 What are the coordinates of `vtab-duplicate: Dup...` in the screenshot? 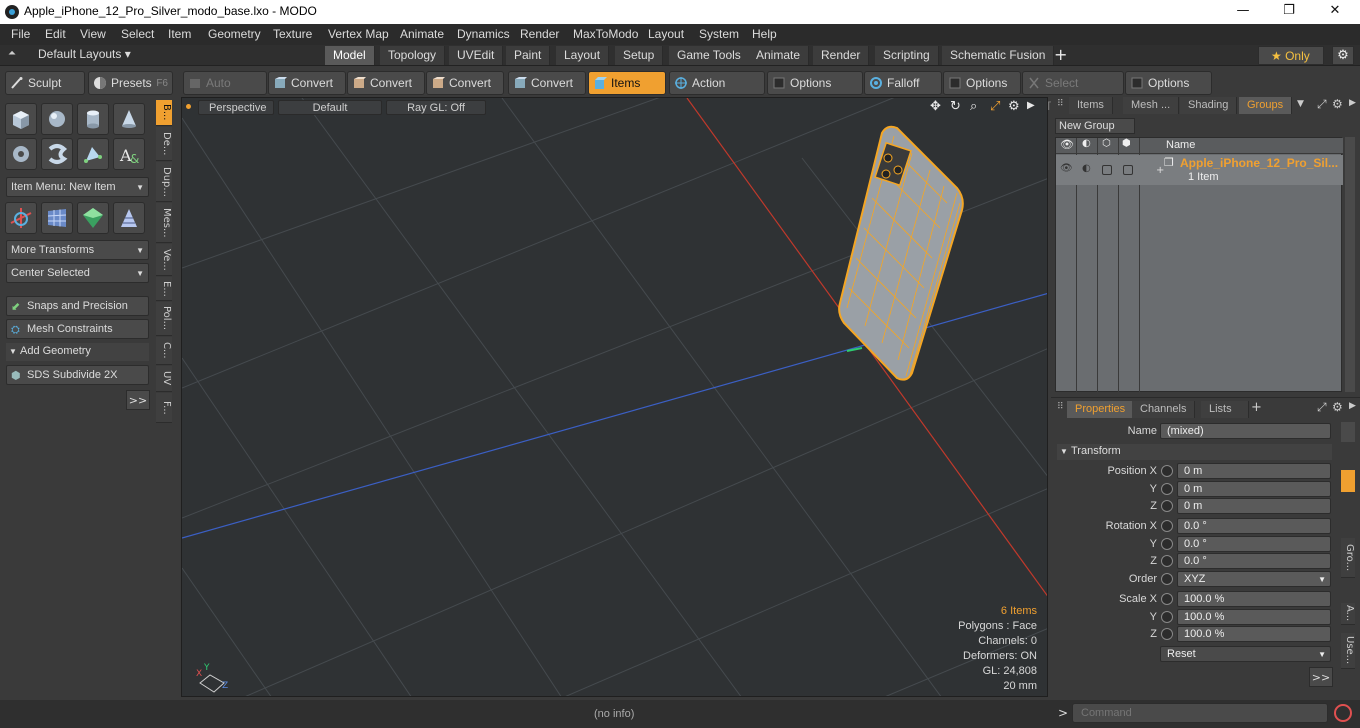 It's located at (164, 182).